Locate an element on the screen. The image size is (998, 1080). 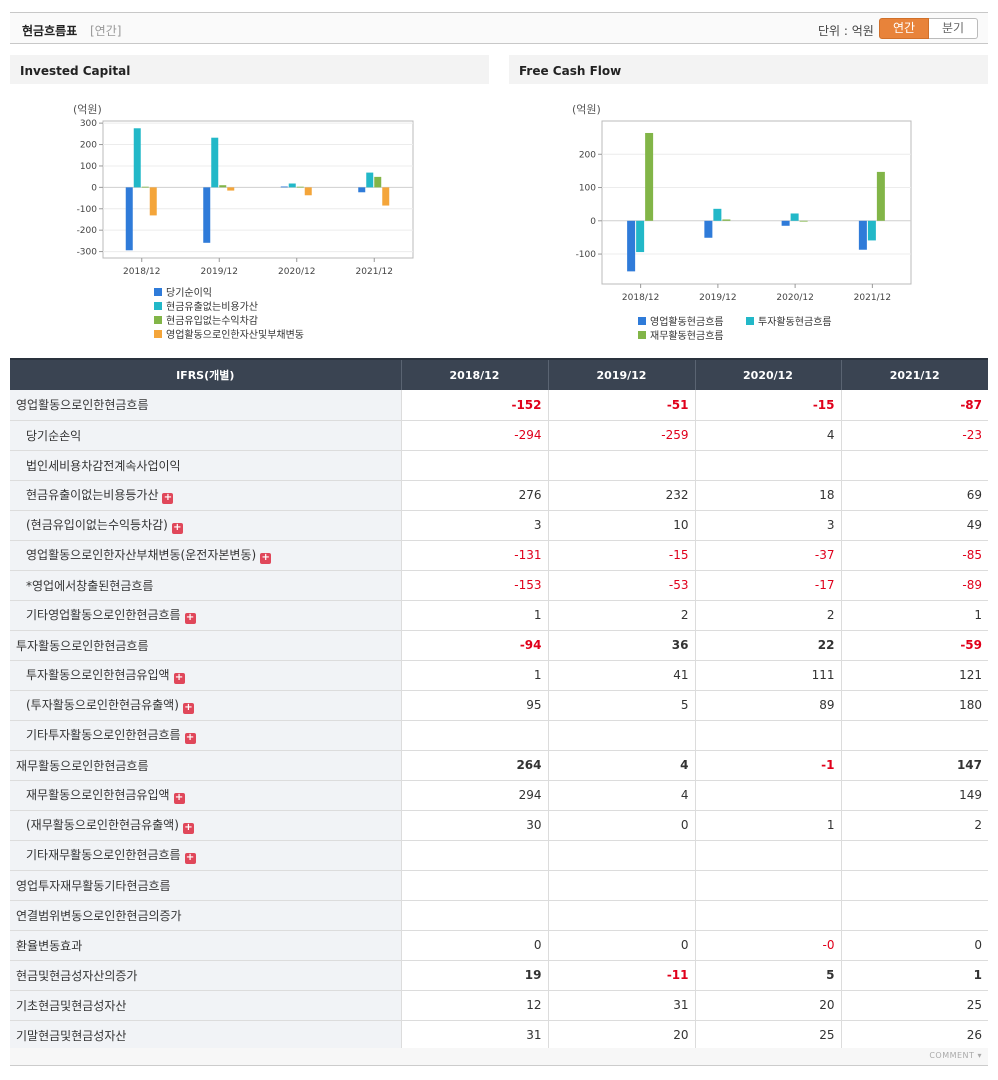
x-tick-label: 2021/12 is located at coordinates (872, 298).